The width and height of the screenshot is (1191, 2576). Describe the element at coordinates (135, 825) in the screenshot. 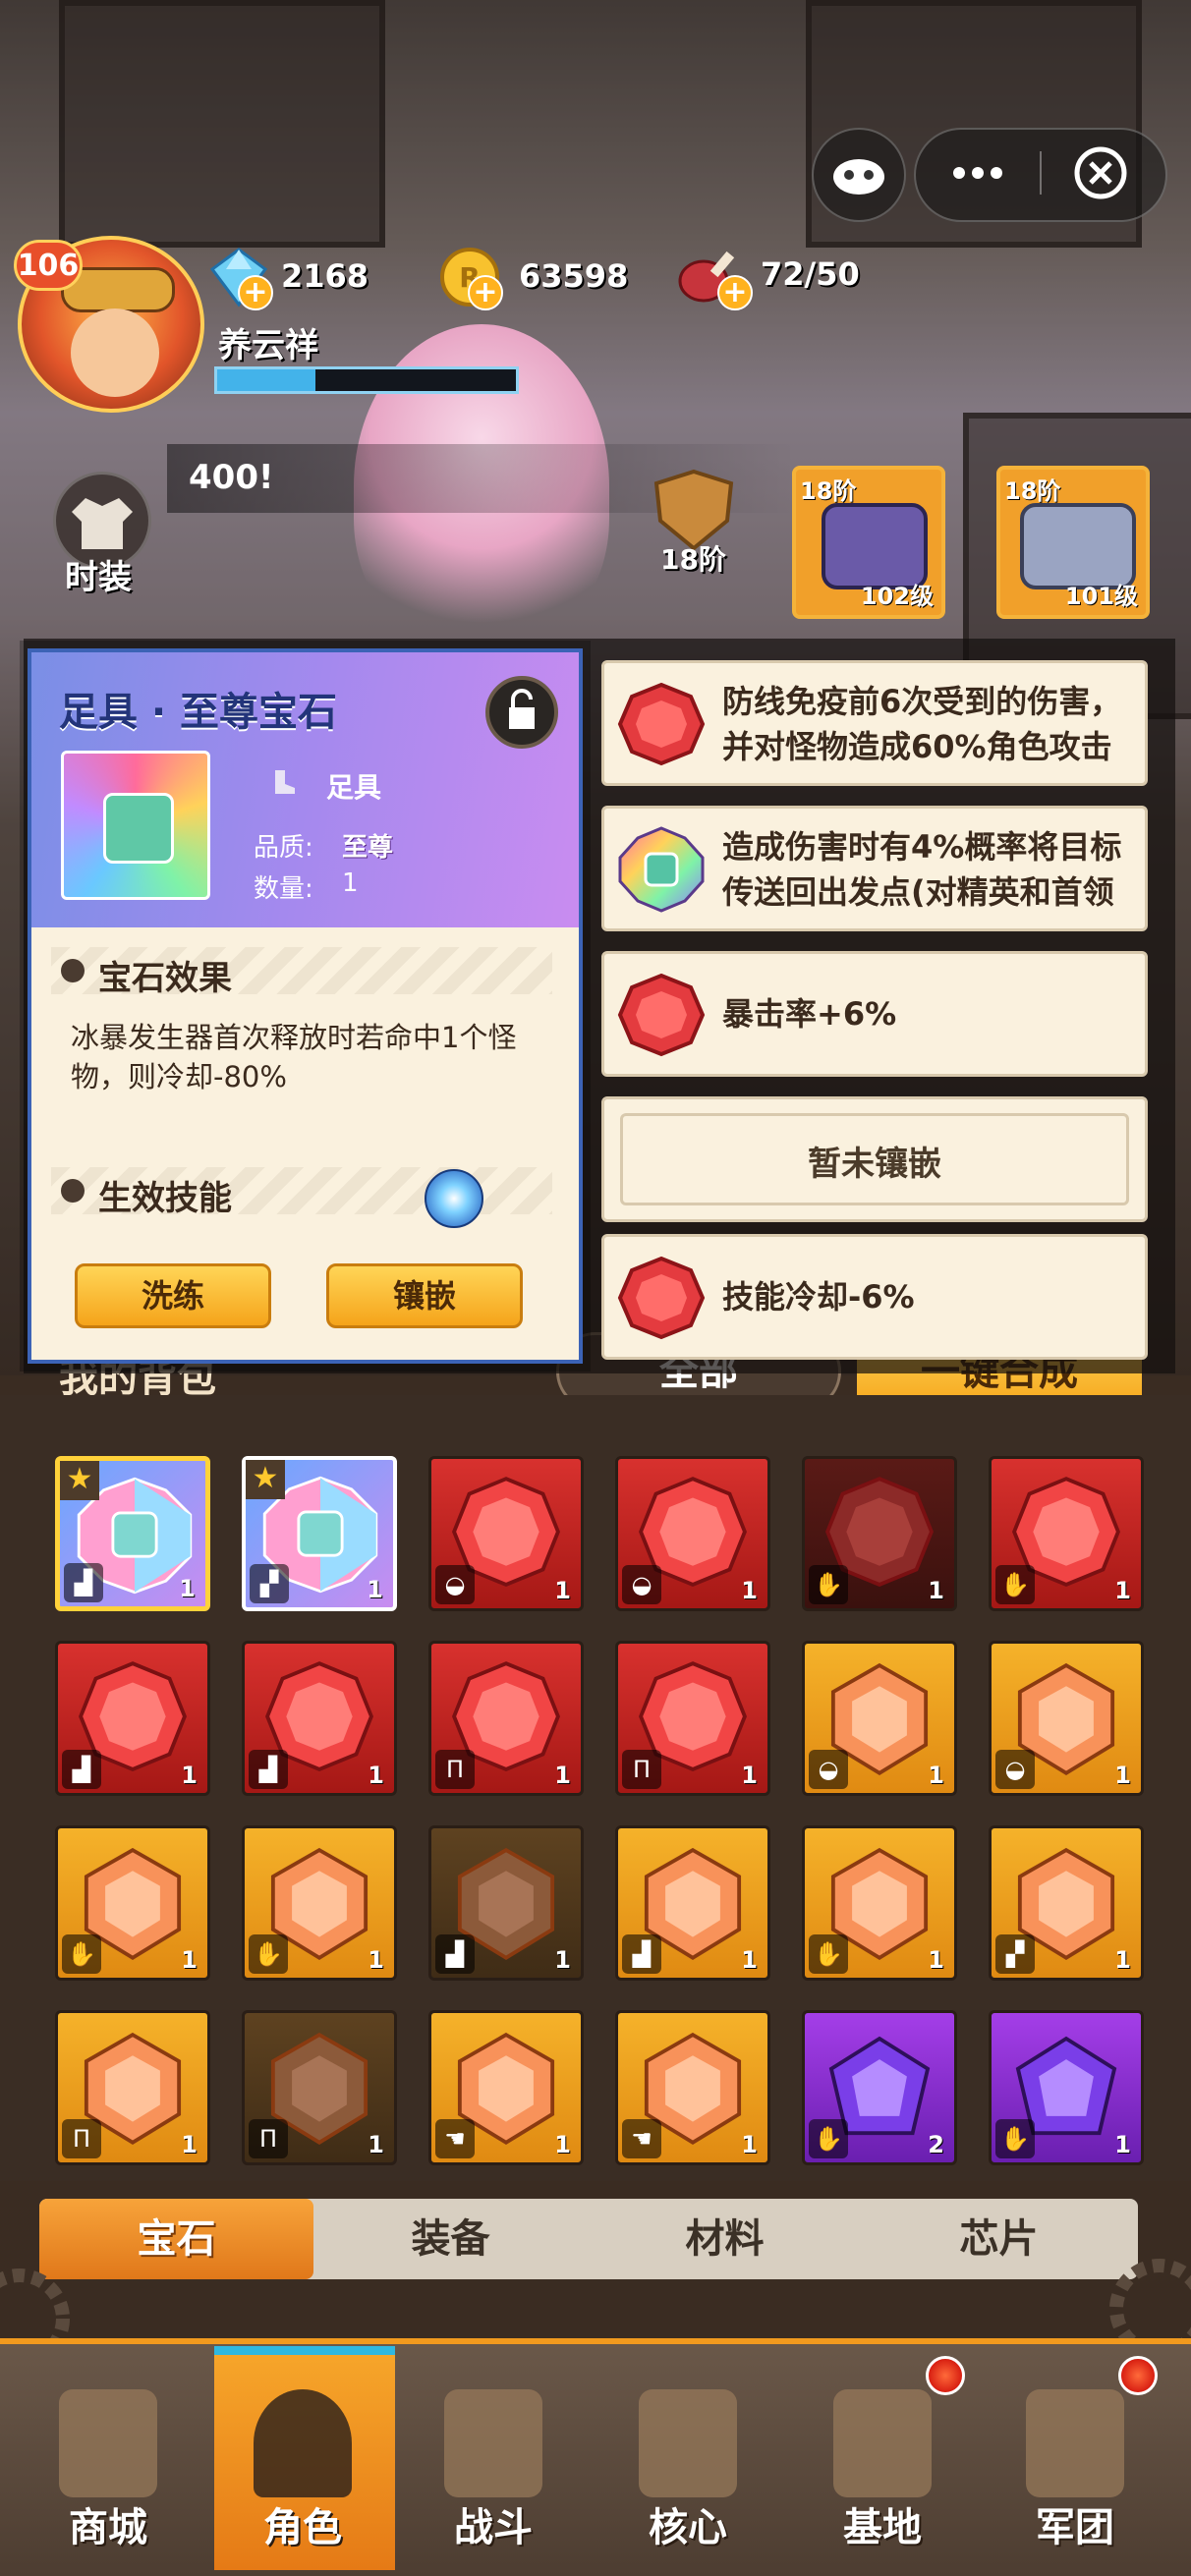

I see `gem-preview` at that location.